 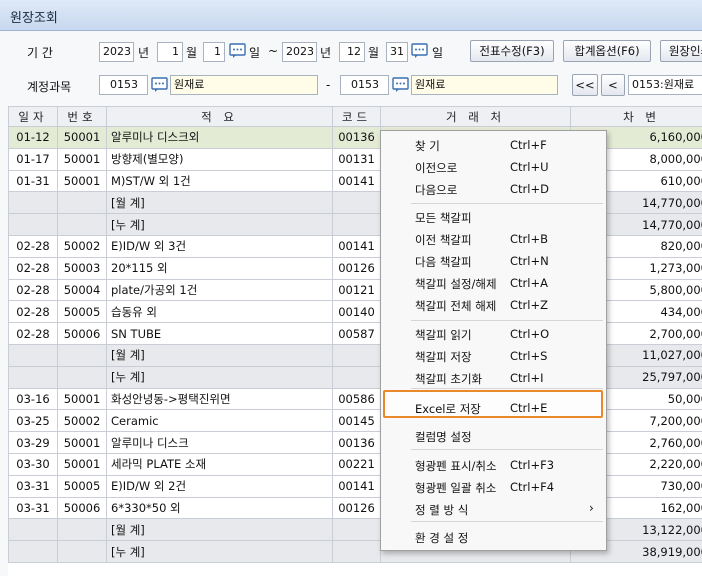 What do you see at coordinates (33, 181) in the screenshot?
I see `cell-date: 01-31` at bounding box center [33, 181].